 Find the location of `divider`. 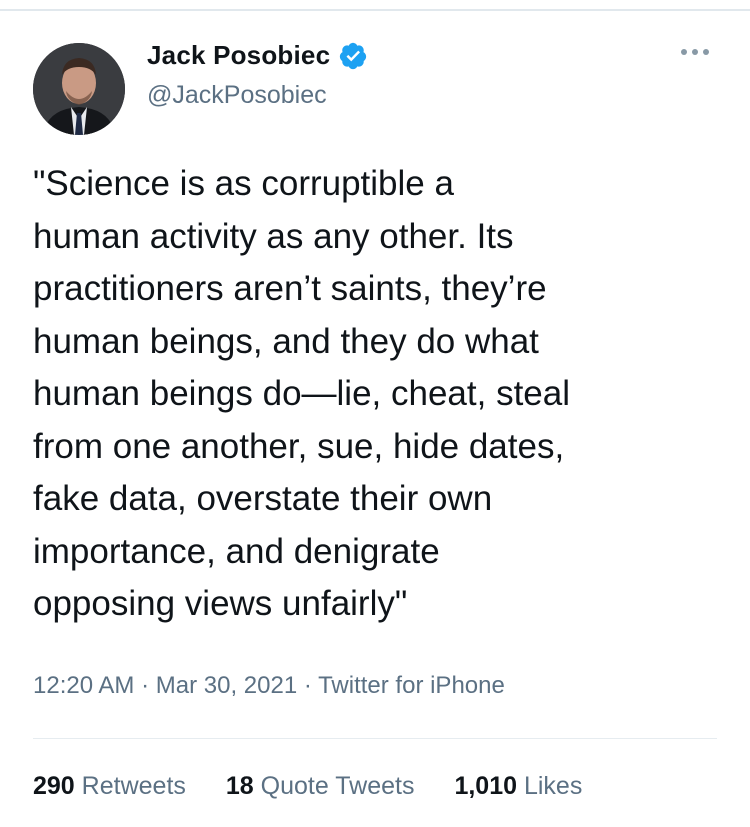

divider is located at coordinates (375, 738).